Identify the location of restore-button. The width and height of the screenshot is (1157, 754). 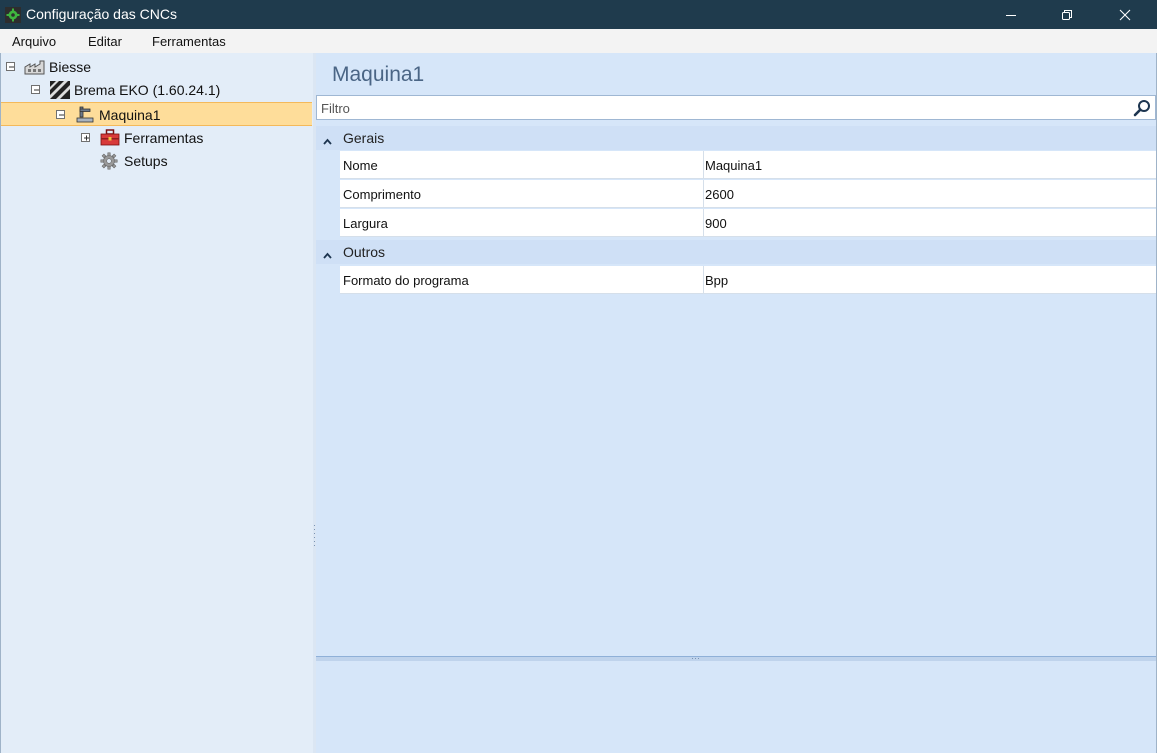
(1067, 14).